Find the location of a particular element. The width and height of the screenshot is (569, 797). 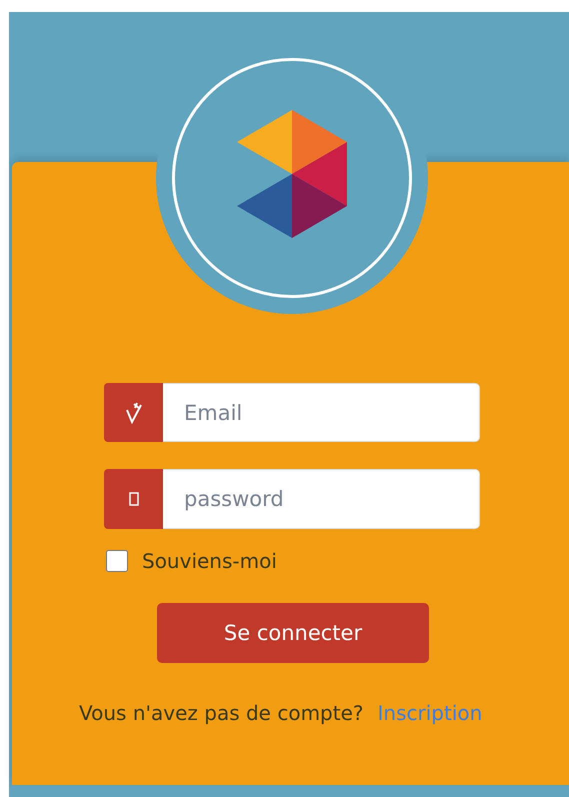

signup-prompt: Vous n'avez pas de compte? is located at coordinates (221, 713).